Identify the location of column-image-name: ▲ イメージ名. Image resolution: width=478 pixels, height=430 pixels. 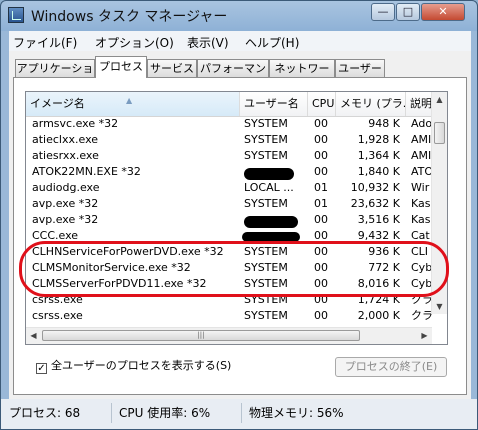
(133, 104).